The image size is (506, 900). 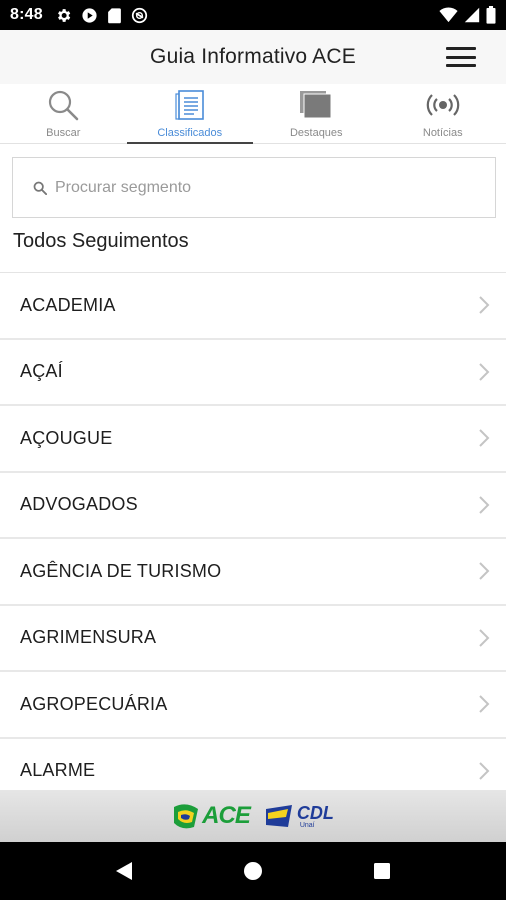 I want to click on list-item: AÇOUGUE, so click(x=253, y=439).